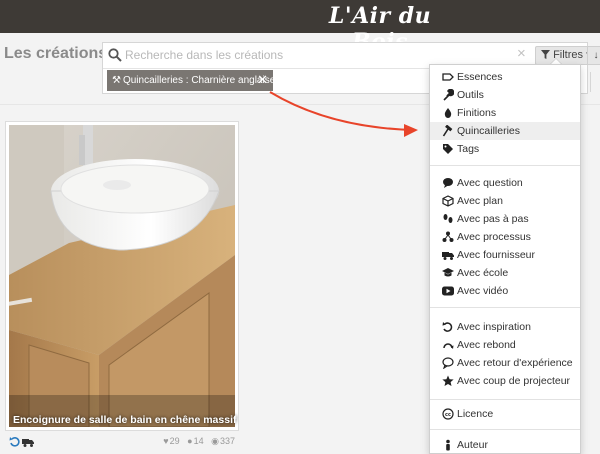 This screenshot has width=600, height=454. I want to click on filter-item-retour-experience: Avec retour d'expérience, so click(505, 363).